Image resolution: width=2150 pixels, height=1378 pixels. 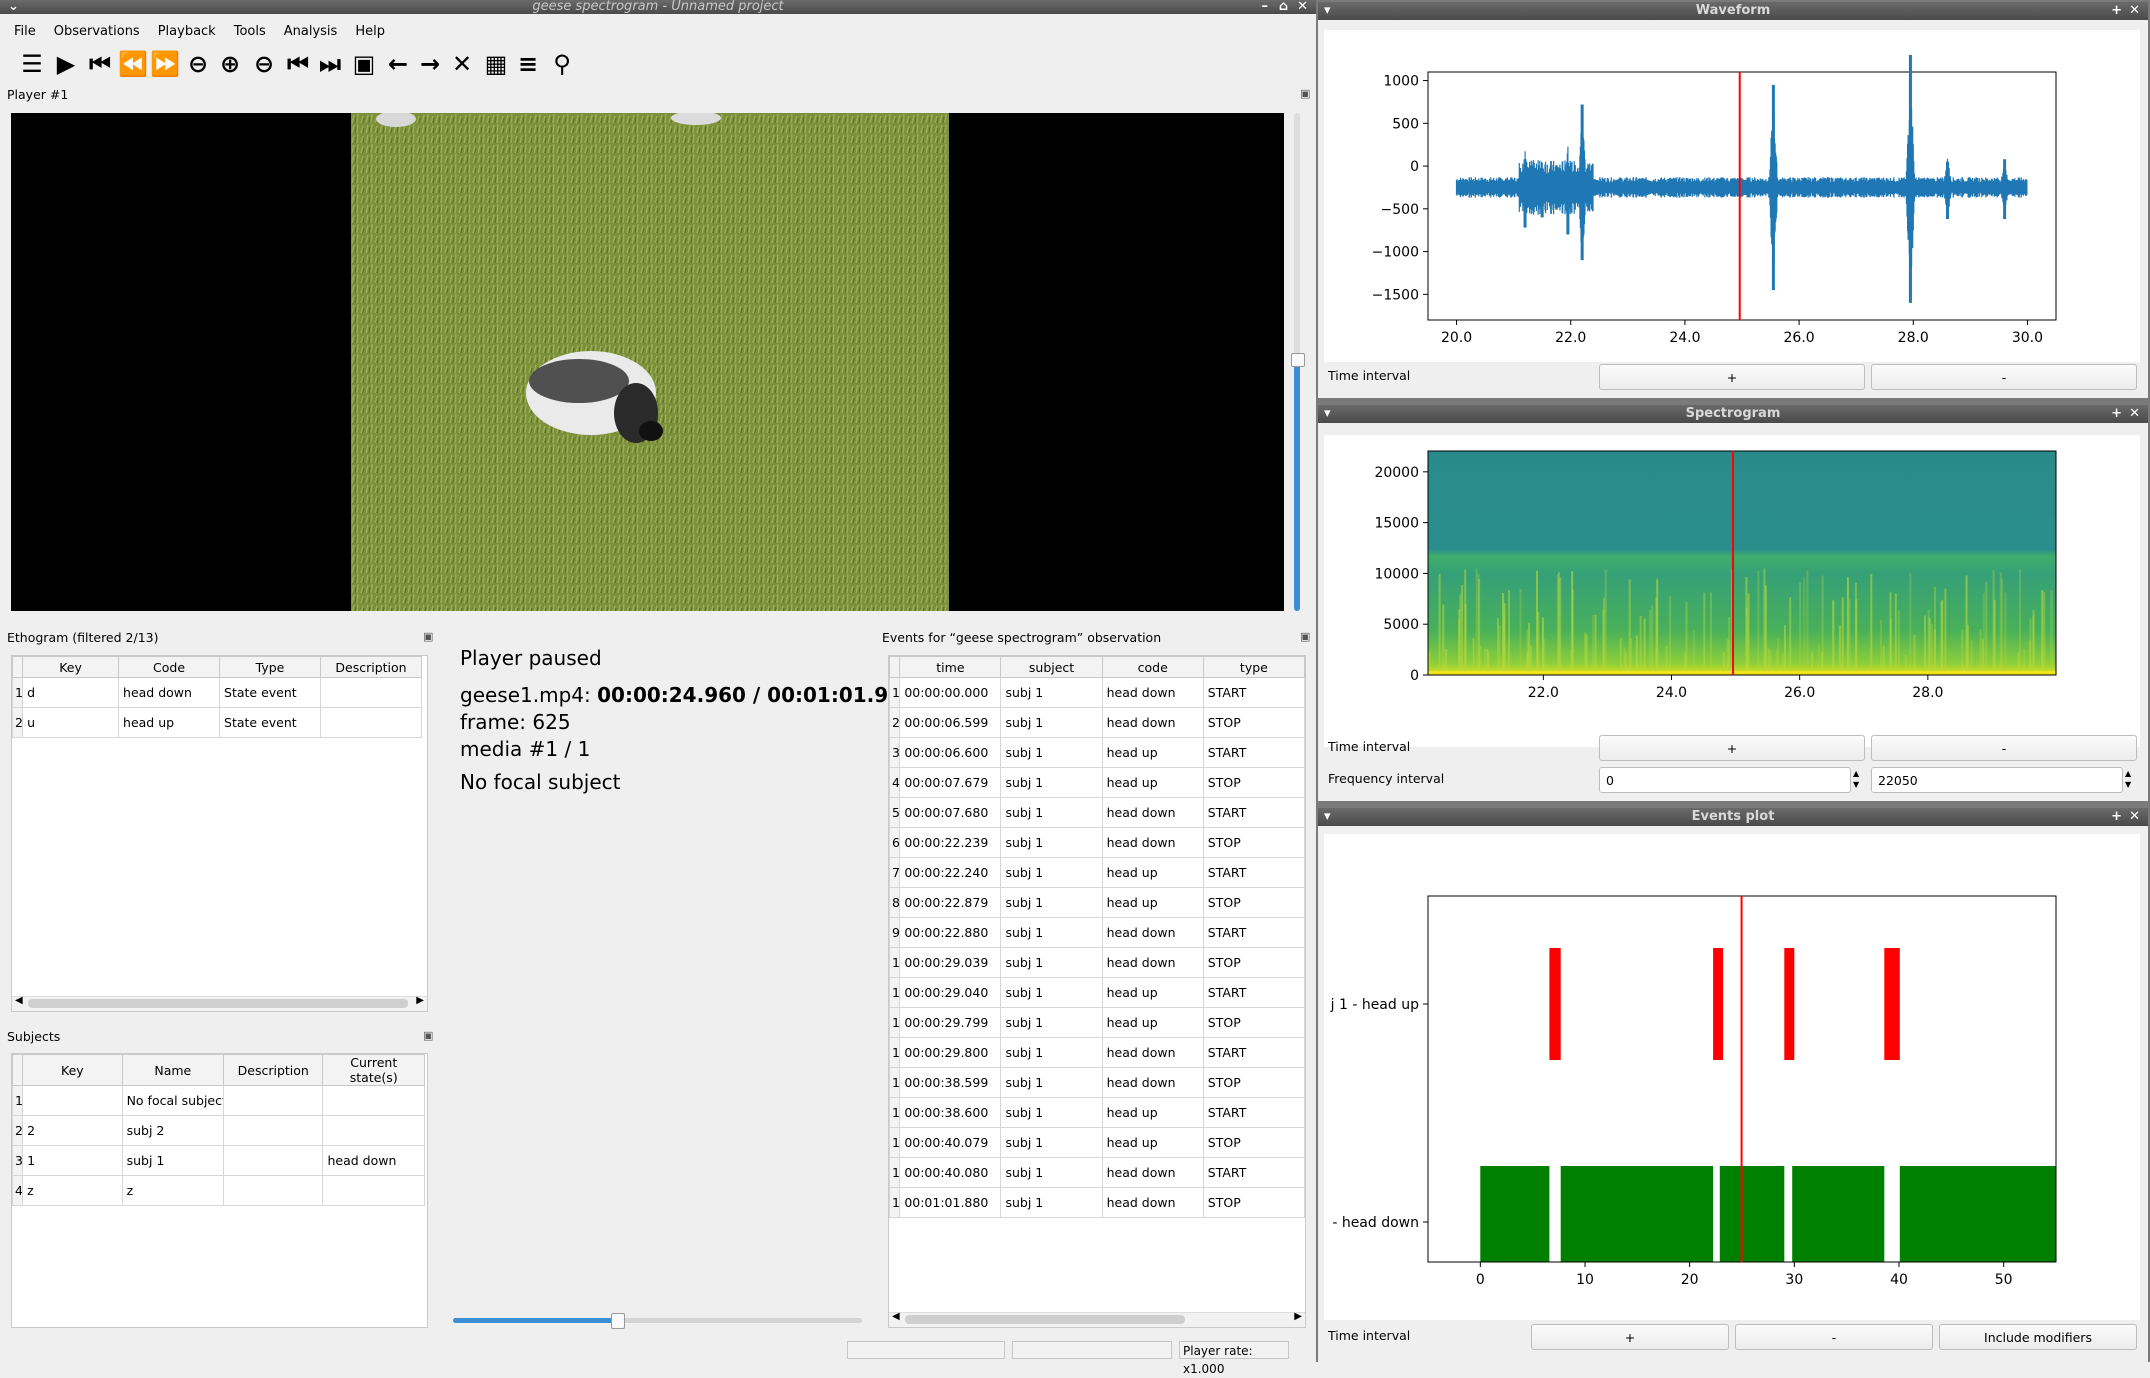 I want to click on table-row: 7 00:00:22.240 subj 1 head up START, so click(x=1097, y=872).